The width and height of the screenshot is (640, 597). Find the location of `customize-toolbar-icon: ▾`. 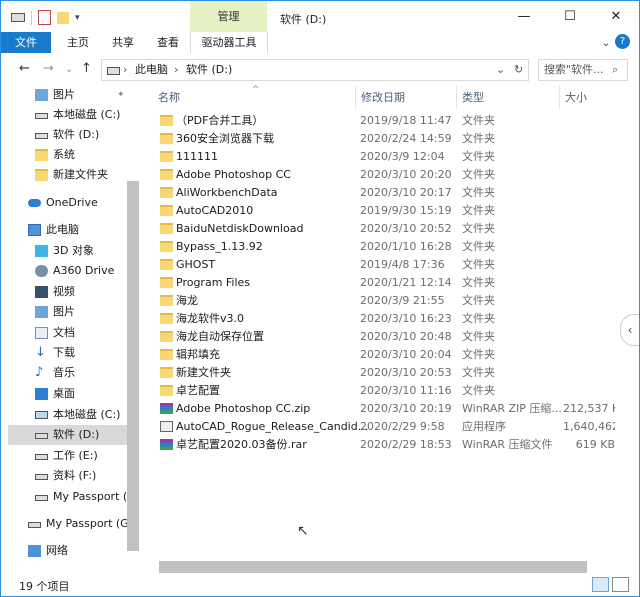

customize-toolbar-icon: ▾ is located at coordinates (77, 18).